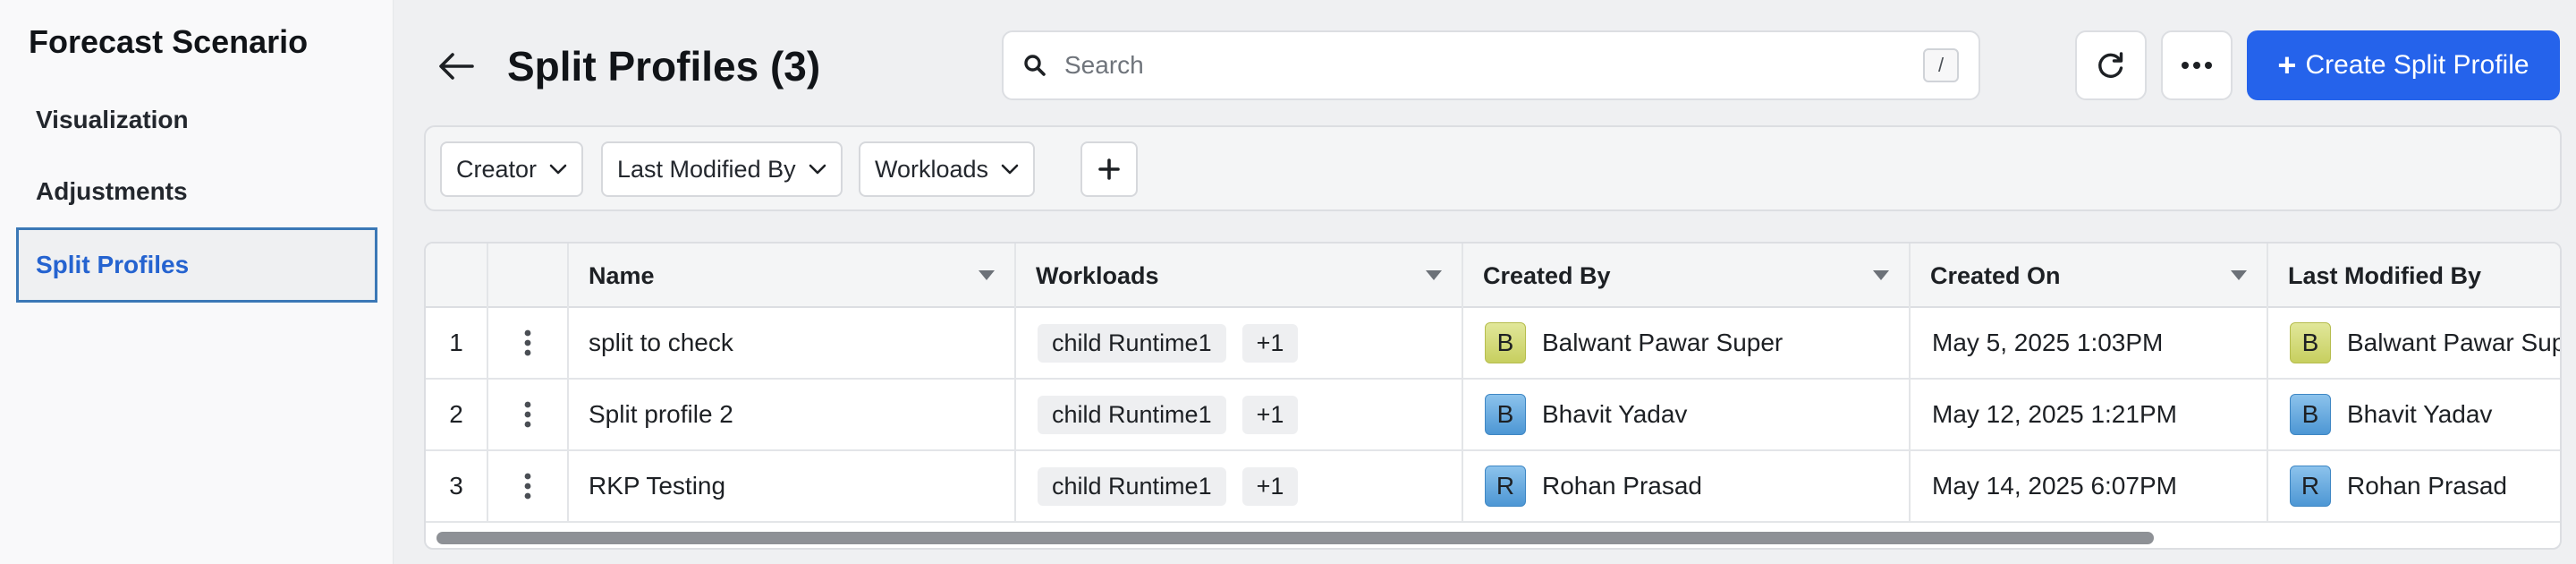  I want to click on cell-created-on: May 12, 2025 1:21PM, so click(2089, 414).